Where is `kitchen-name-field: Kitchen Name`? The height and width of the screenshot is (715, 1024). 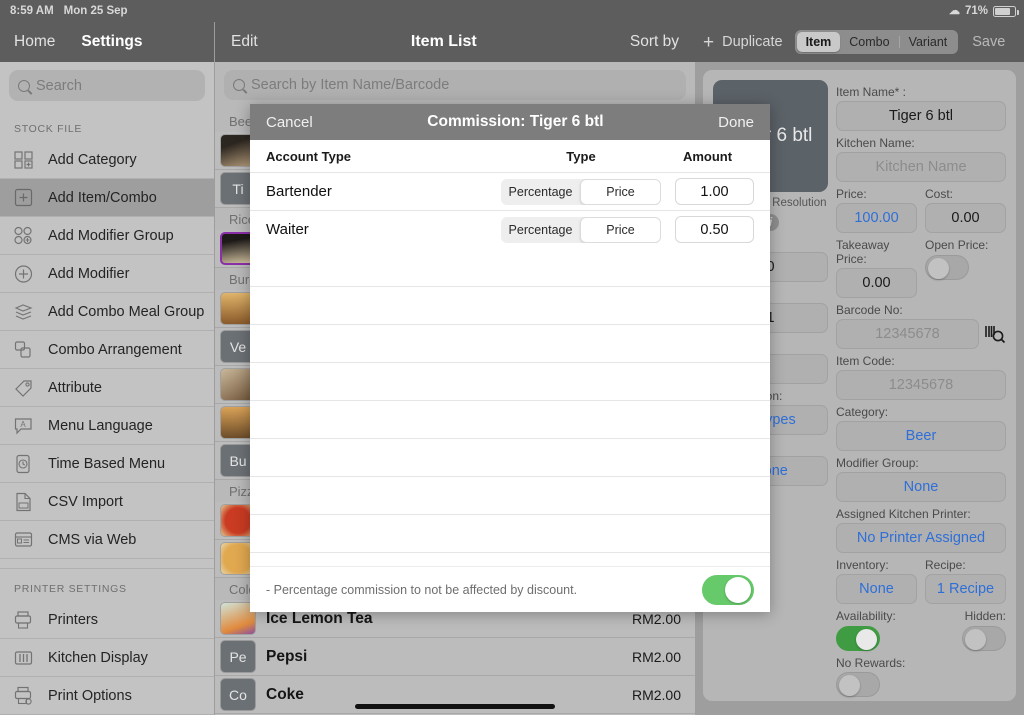
kitchen-name-field: Kitchen Name is located at coordinates (921, 167).